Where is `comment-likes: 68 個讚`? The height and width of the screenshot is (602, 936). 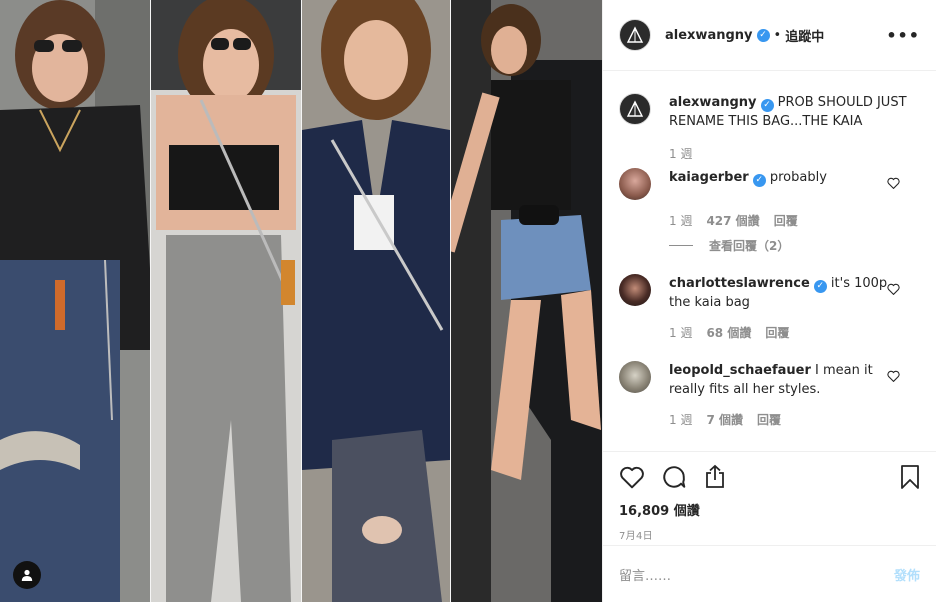 comment-likes: 68 個讚 is located at coordinates (728, 332).